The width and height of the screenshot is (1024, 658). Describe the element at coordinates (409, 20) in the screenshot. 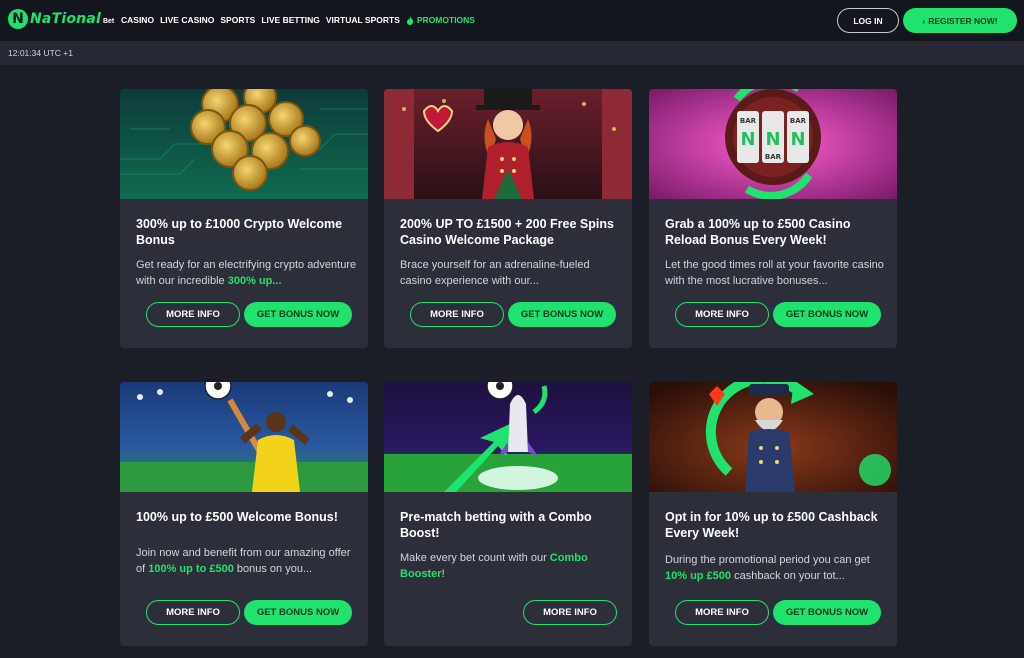

I see `flame-icon` at that location.